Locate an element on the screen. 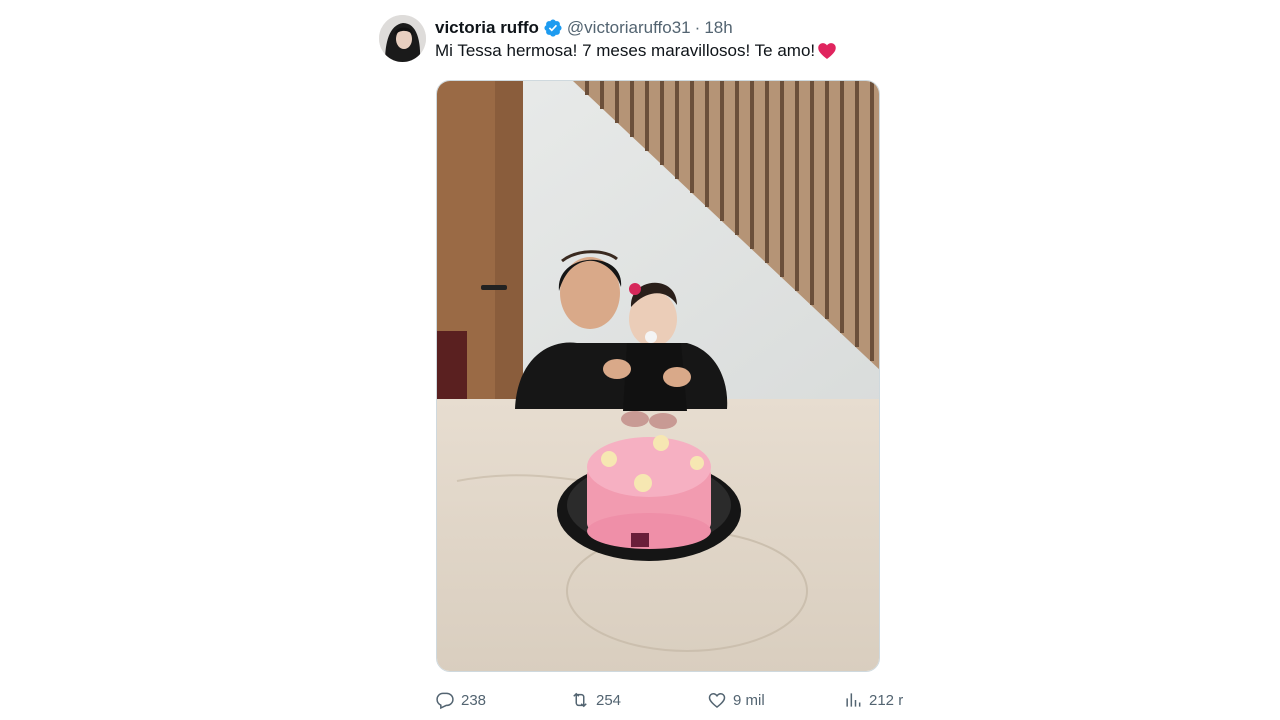  red-heart-emoji-icon is located at coordinates (827, 51).